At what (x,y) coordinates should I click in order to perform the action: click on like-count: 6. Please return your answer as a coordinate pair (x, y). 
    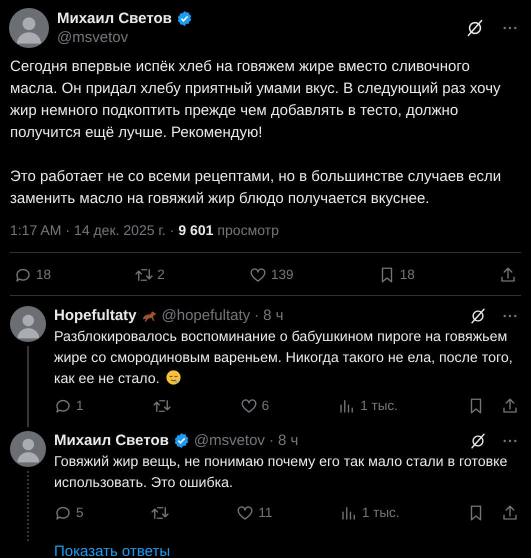
    Looking at the image, I should click on (266, 406).